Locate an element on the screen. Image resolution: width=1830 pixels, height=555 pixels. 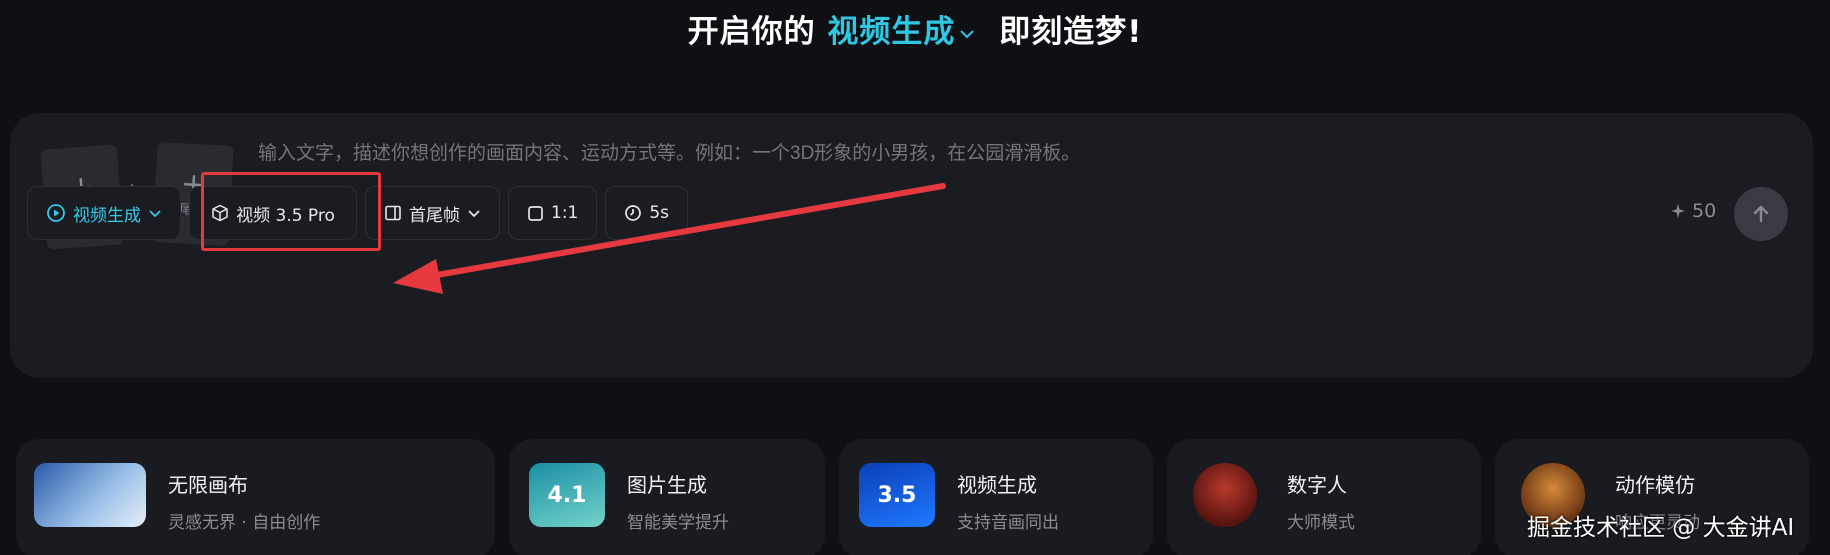
mode-dropdown: 视频生成 is located at coordinates (104, 213).